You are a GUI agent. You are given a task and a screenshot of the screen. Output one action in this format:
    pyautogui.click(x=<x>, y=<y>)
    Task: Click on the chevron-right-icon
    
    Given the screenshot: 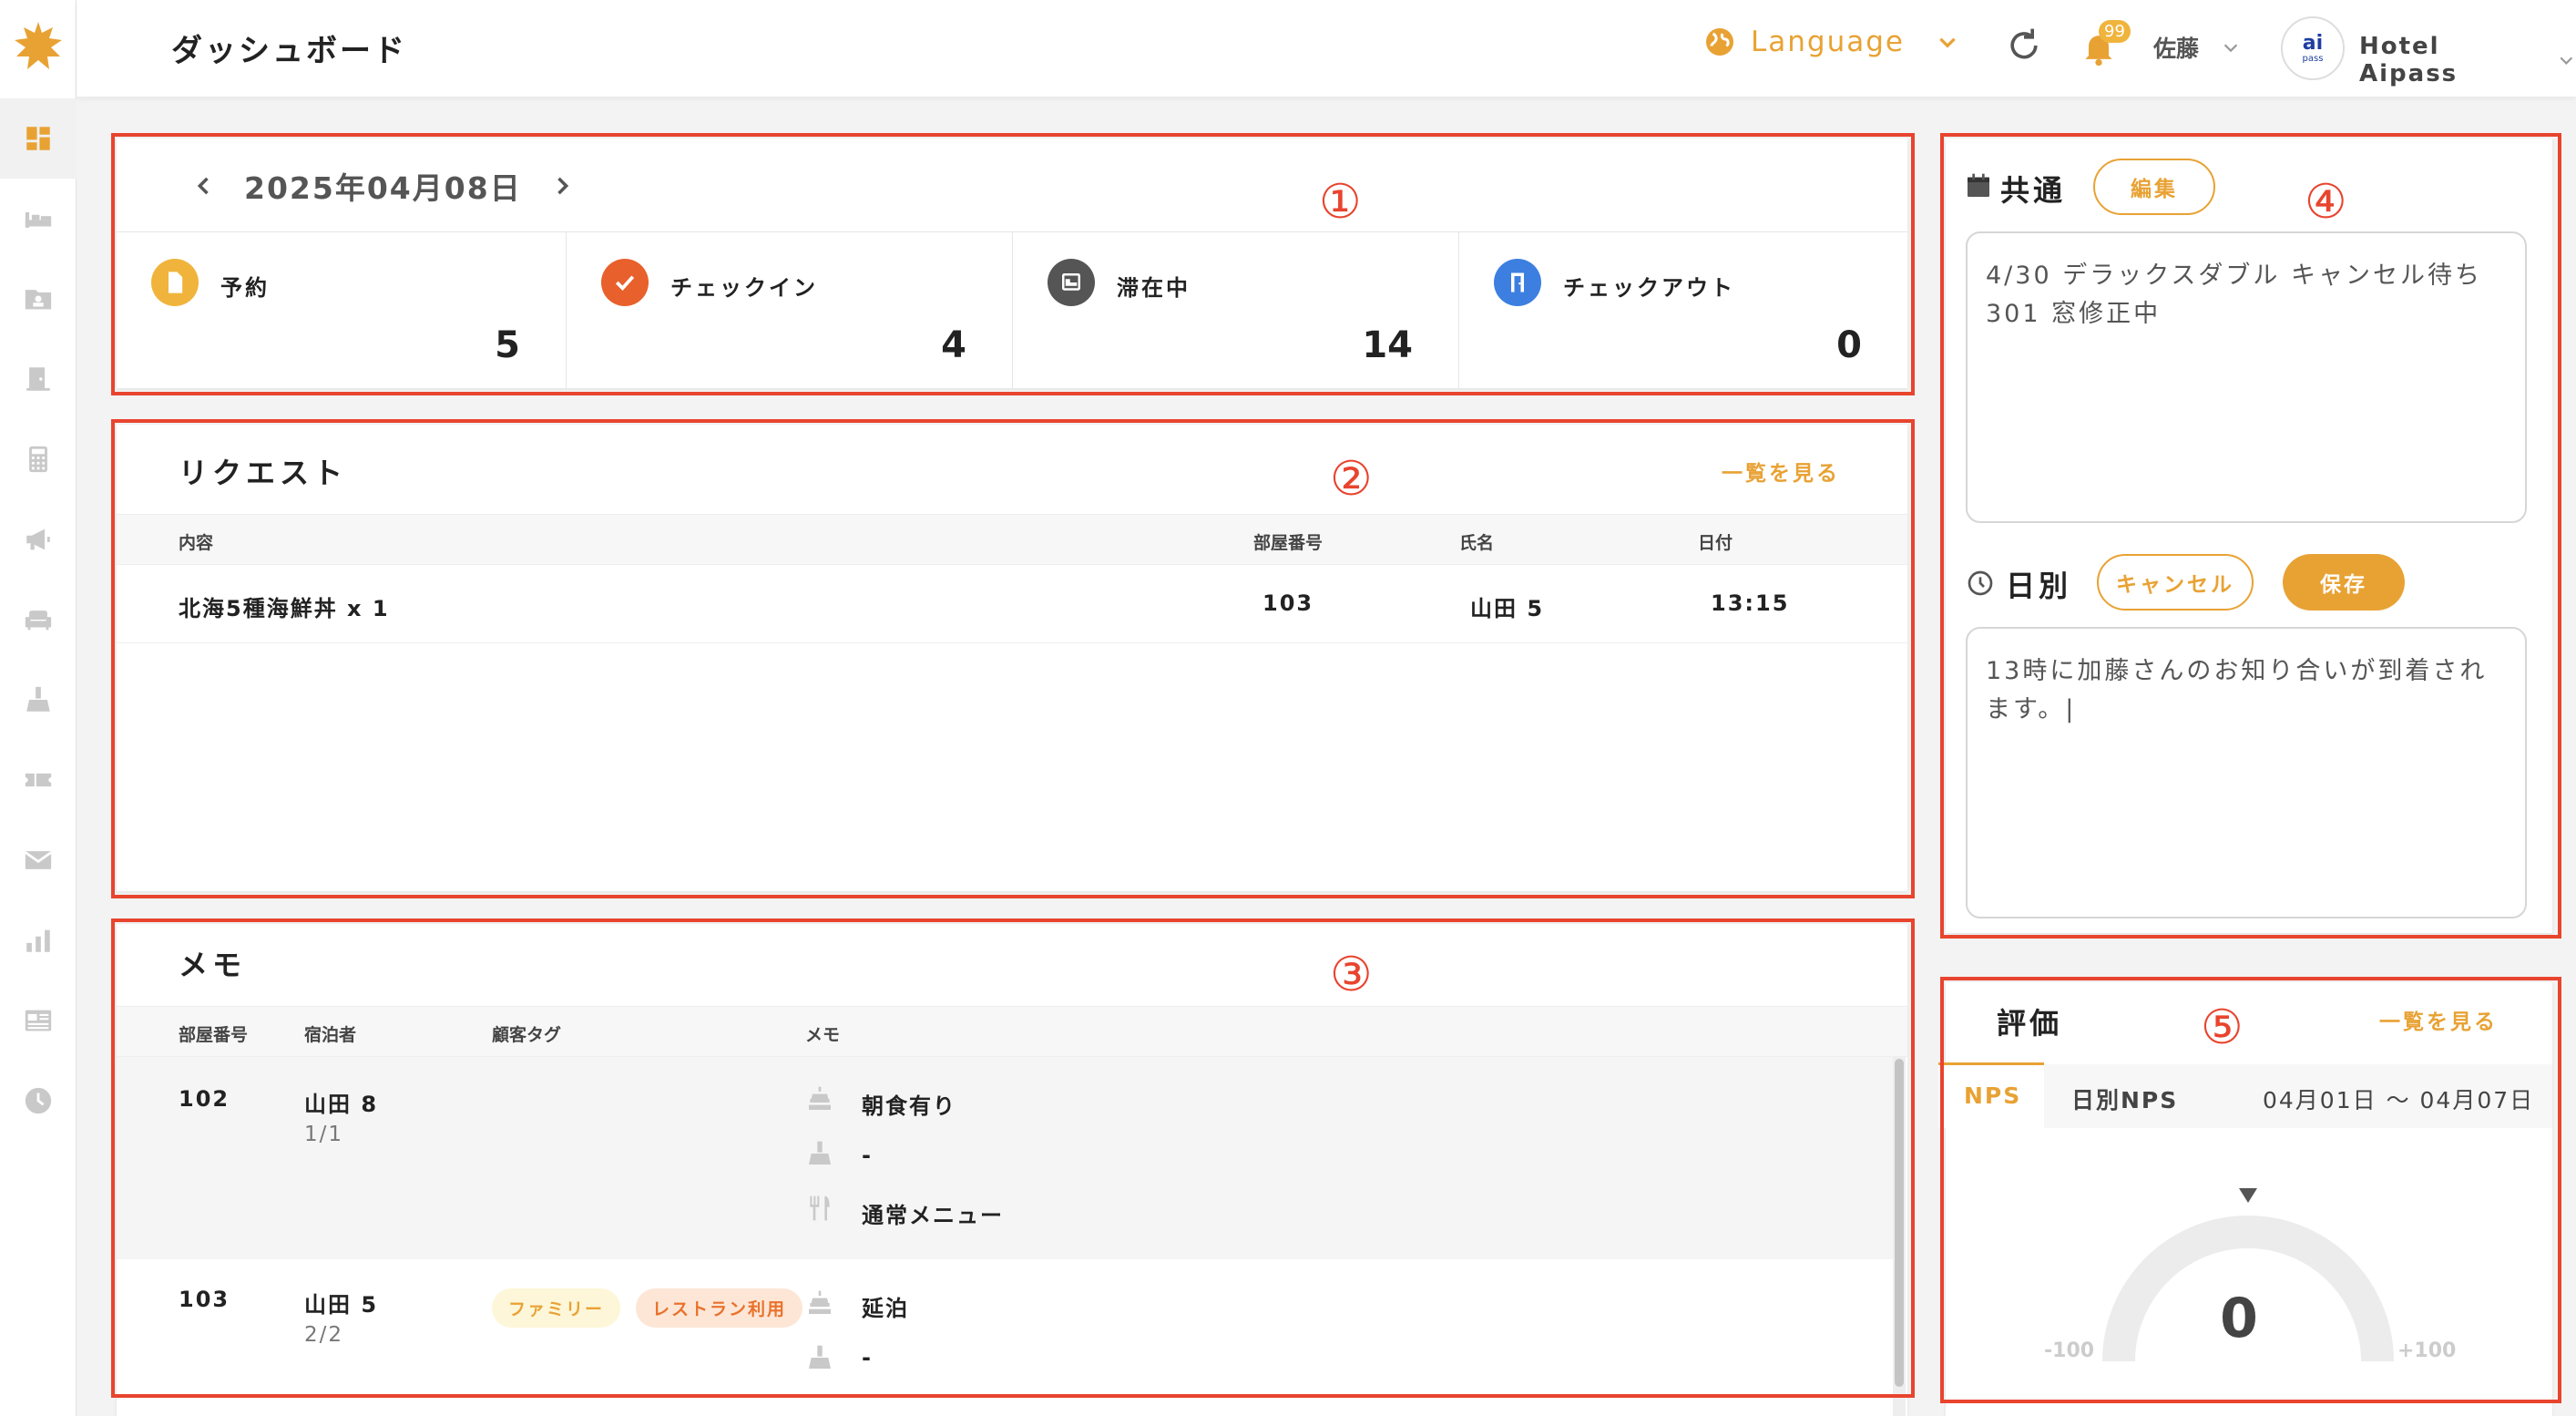 What is the action you would take?
    pyautogui.click(x=562, y=186)
    